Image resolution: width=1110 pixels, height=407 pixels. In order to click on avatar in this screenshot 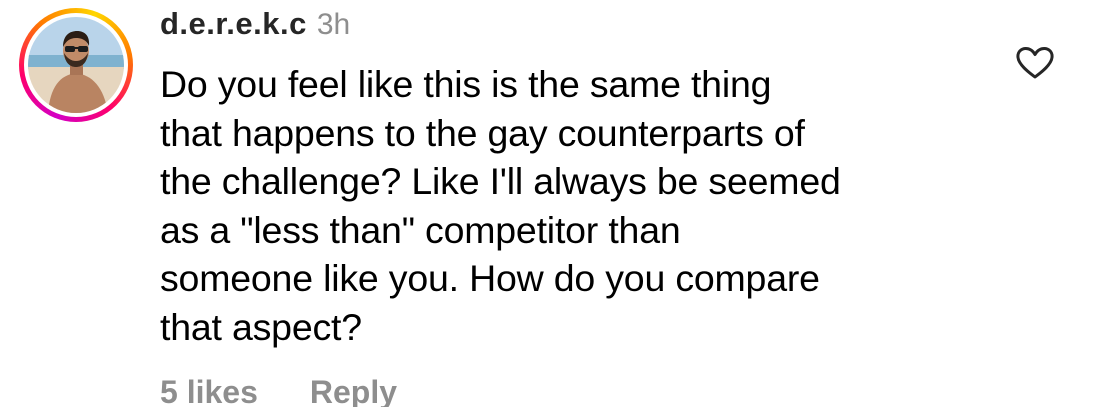, I will do `click(76, 65)`.